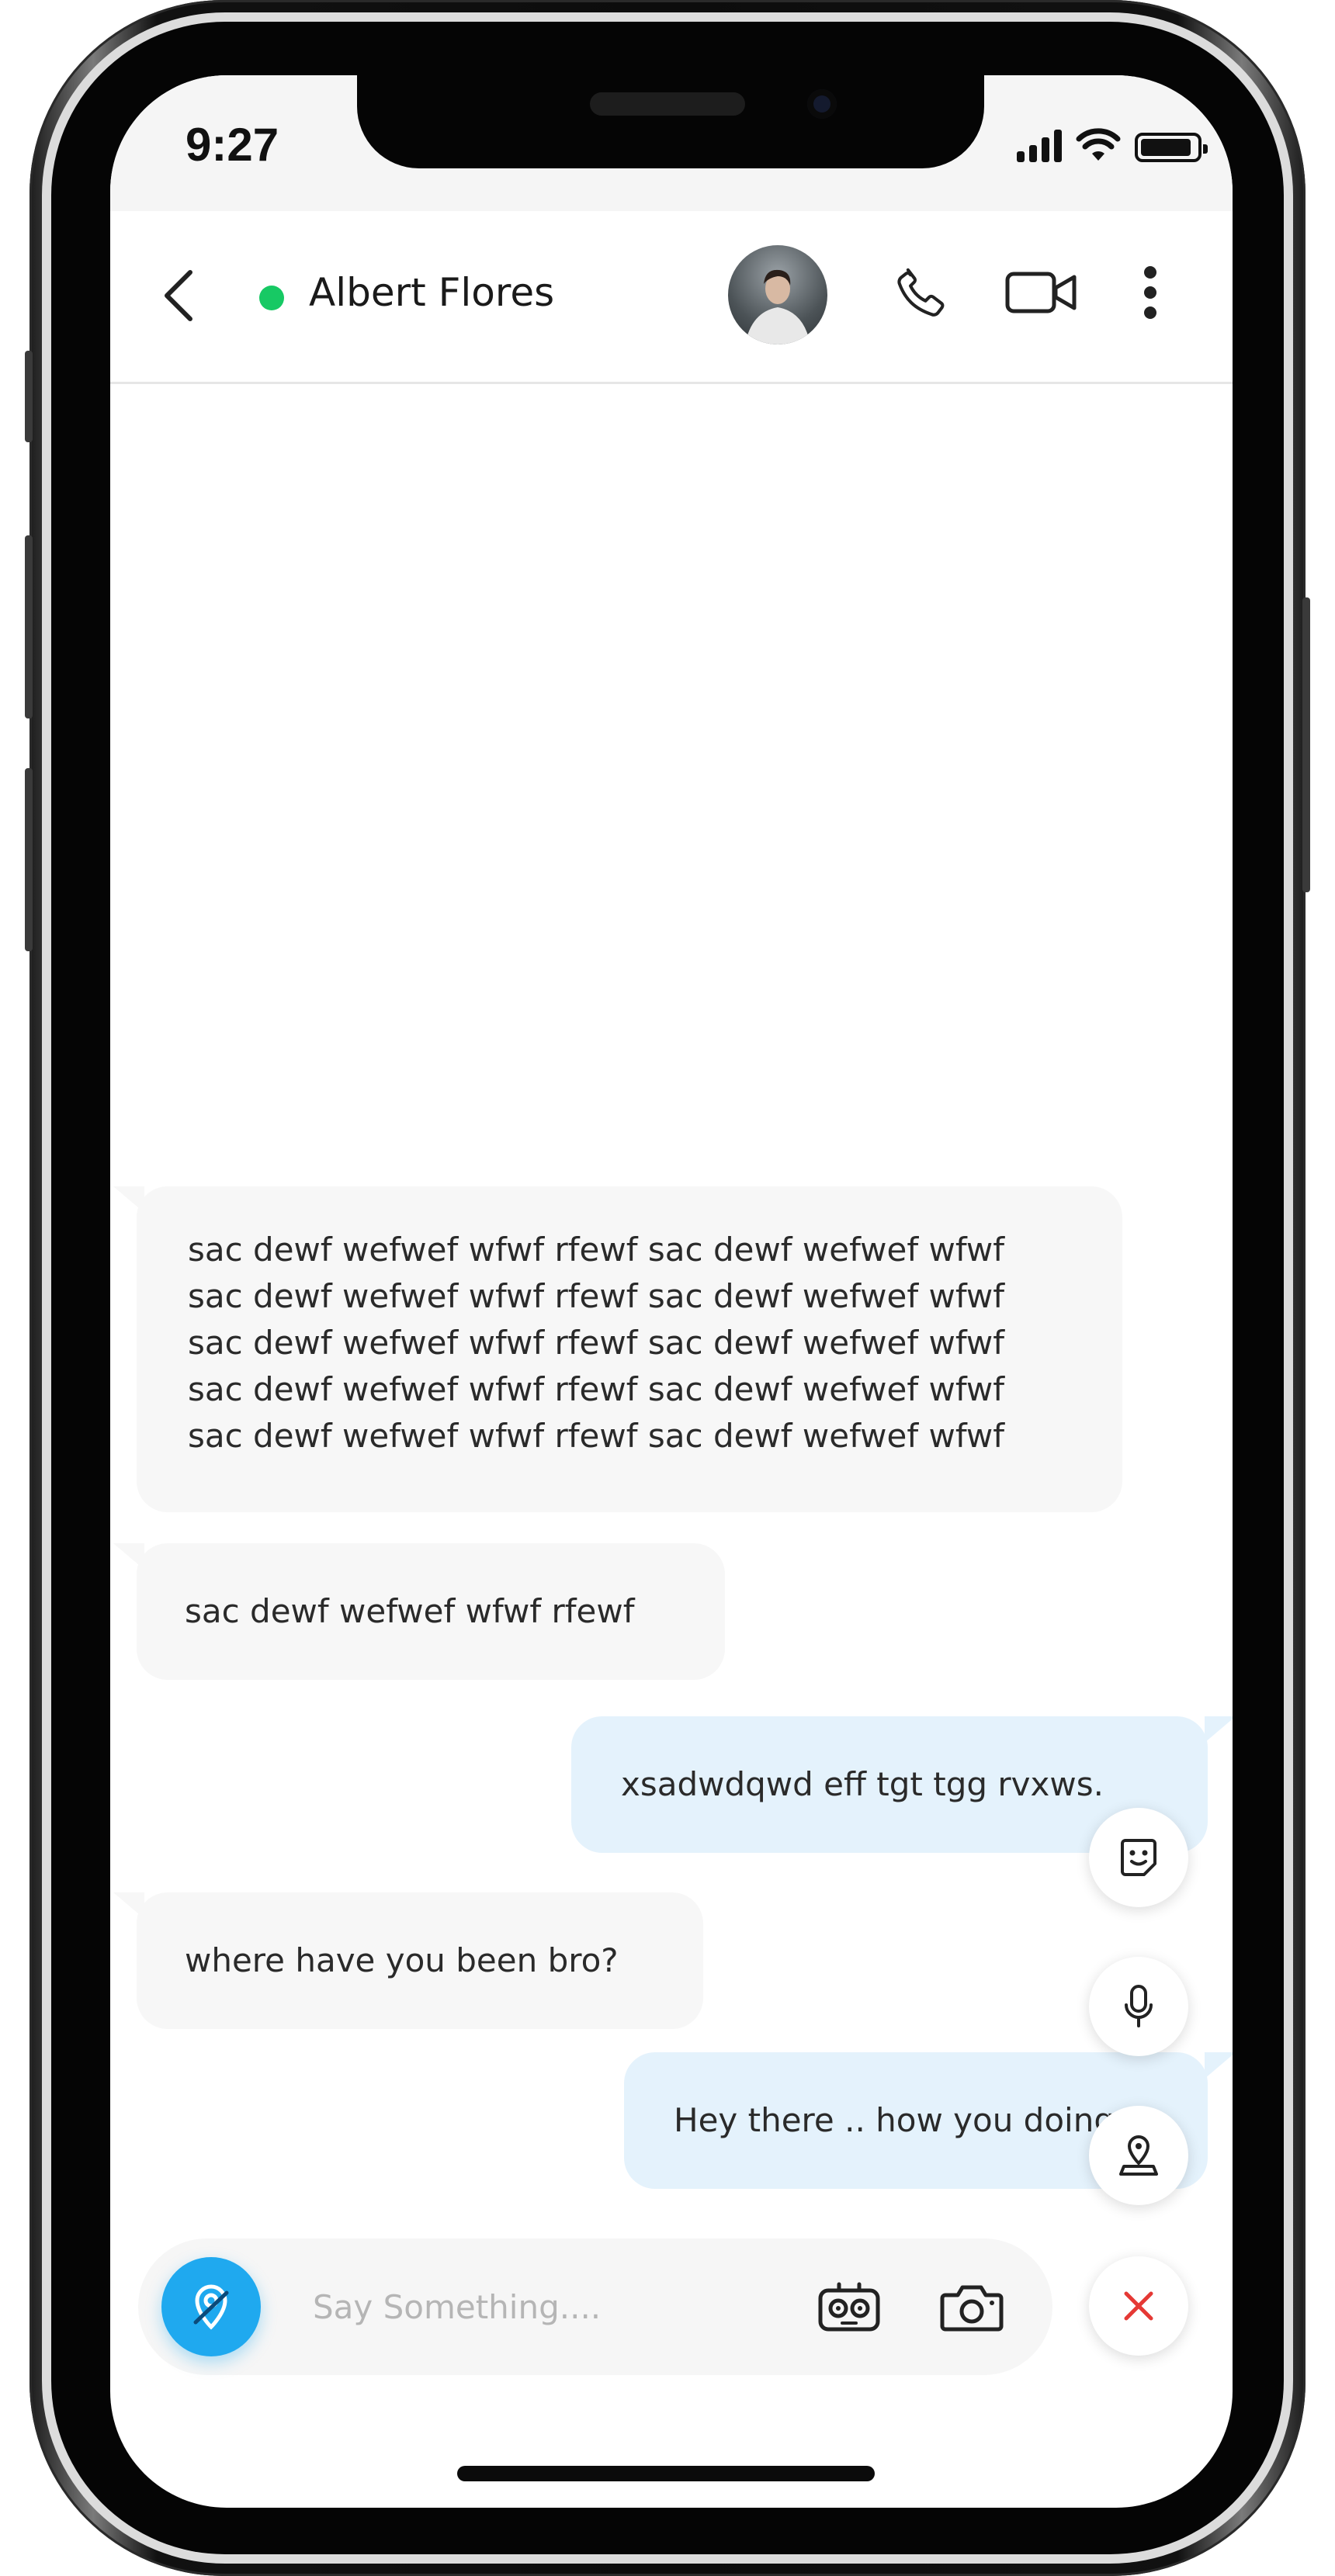 Image resolution: width=1335 pixels, height=2576 pixels. Describe the element at coordinates (410, 1611) in the screenshot. I see `message-text: sac dewf wefwef wfwf rfewf` at that location.